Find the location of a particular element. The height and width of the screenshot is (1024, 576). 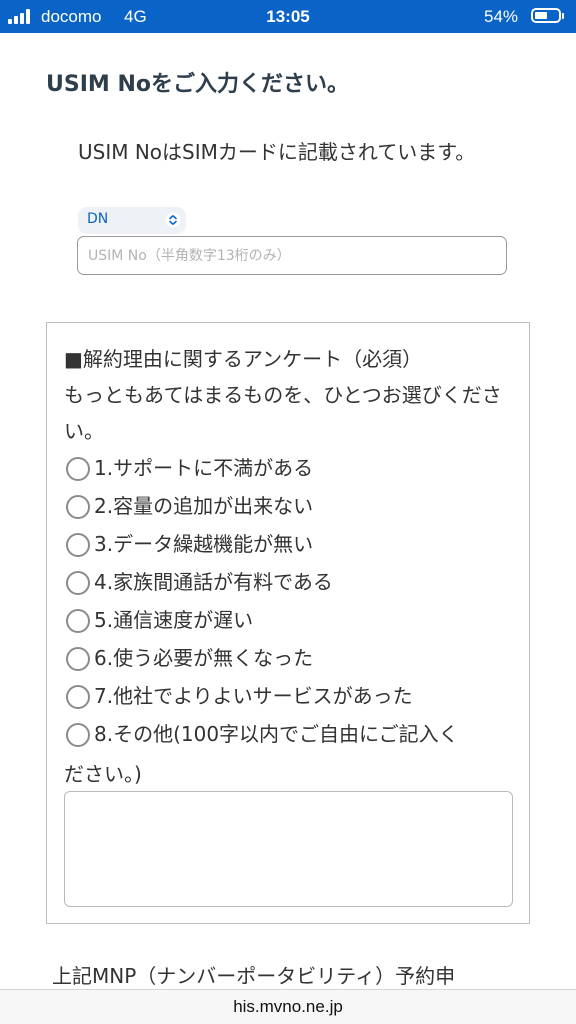

battery-level-fill is located at coordinates (541, 15).